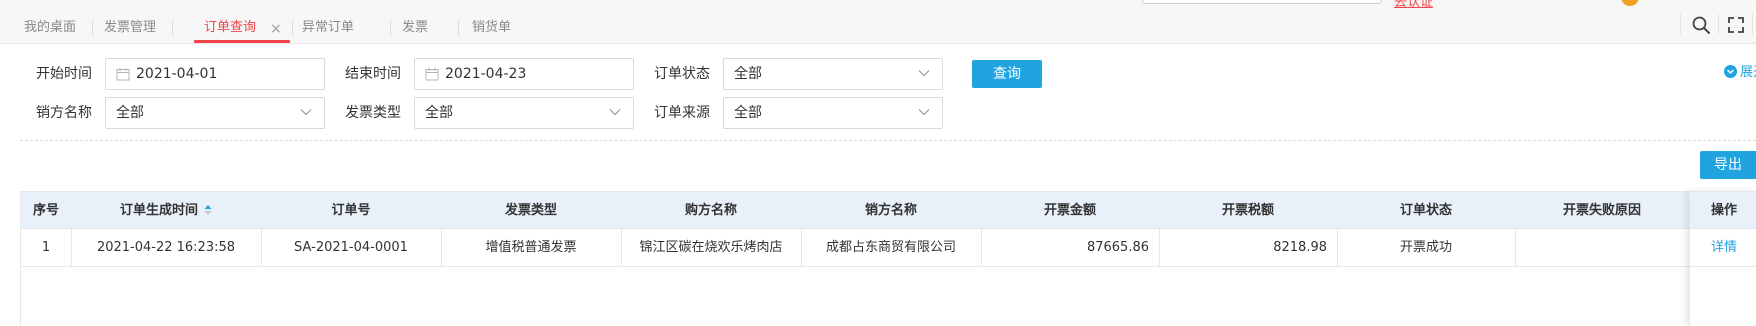 The image size is (1756, 326). Describe the element at coordinates (833, 113) in the screenshot. I see `order-source-select: 全部` at that location.